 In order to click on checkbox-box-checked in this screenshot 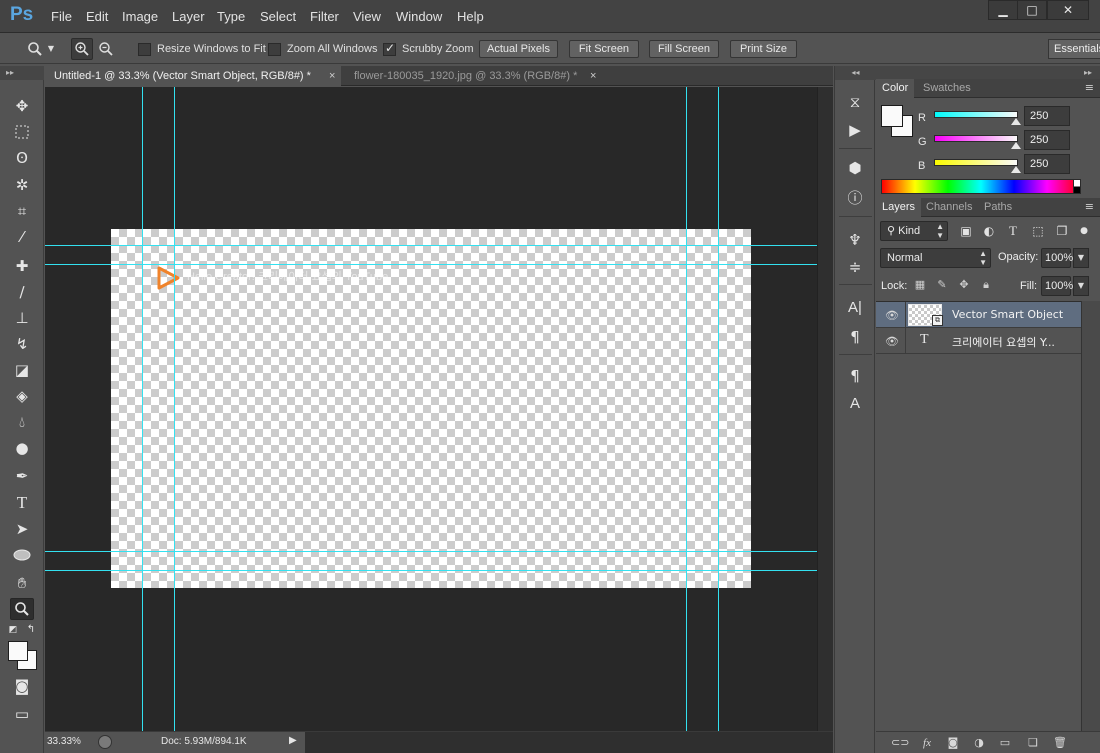, I will do `click(389, 48)`.